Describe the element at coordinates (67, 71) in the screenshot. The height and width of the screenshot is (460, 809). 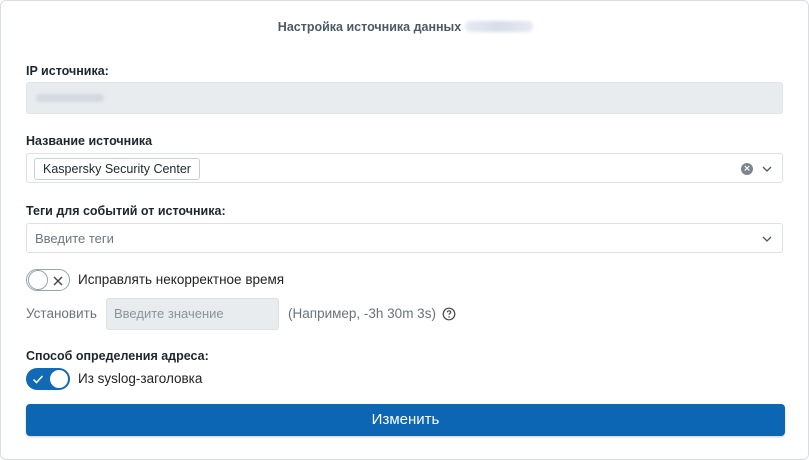
I see `source-ip-label: IP источника:` at that location.